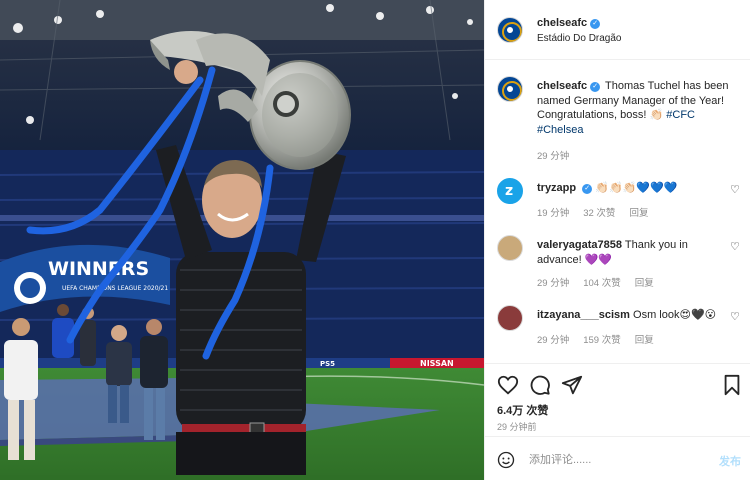  What do you see at coordinates (98, 269) in the screenshot?
I see `svg-text: WINNERS` at bounding box center [98, 269].